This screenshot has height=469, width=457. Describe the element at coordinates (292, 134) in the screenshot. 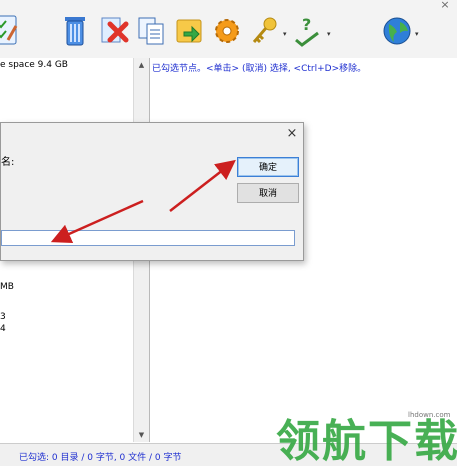

I see `dialog-close-button: ×` at that location.